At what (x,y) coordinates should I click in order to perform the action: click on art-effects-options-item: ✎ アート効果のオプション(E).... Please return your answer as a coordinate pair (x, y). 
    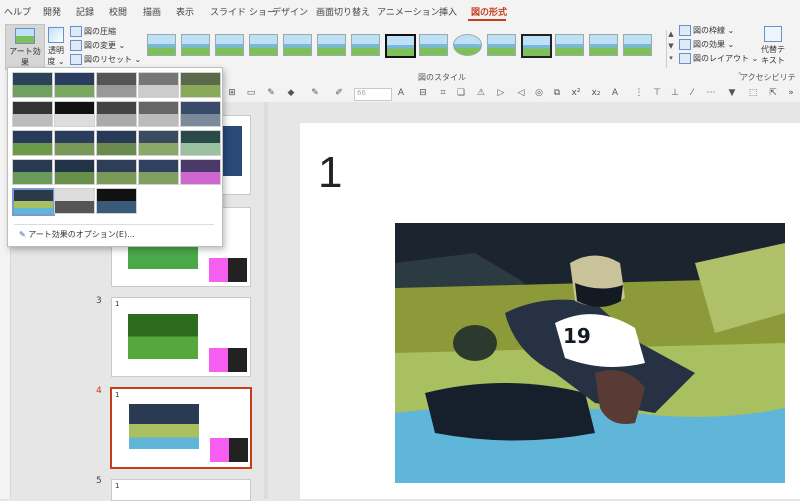
    Looking at the image, I should click on (77, 234).